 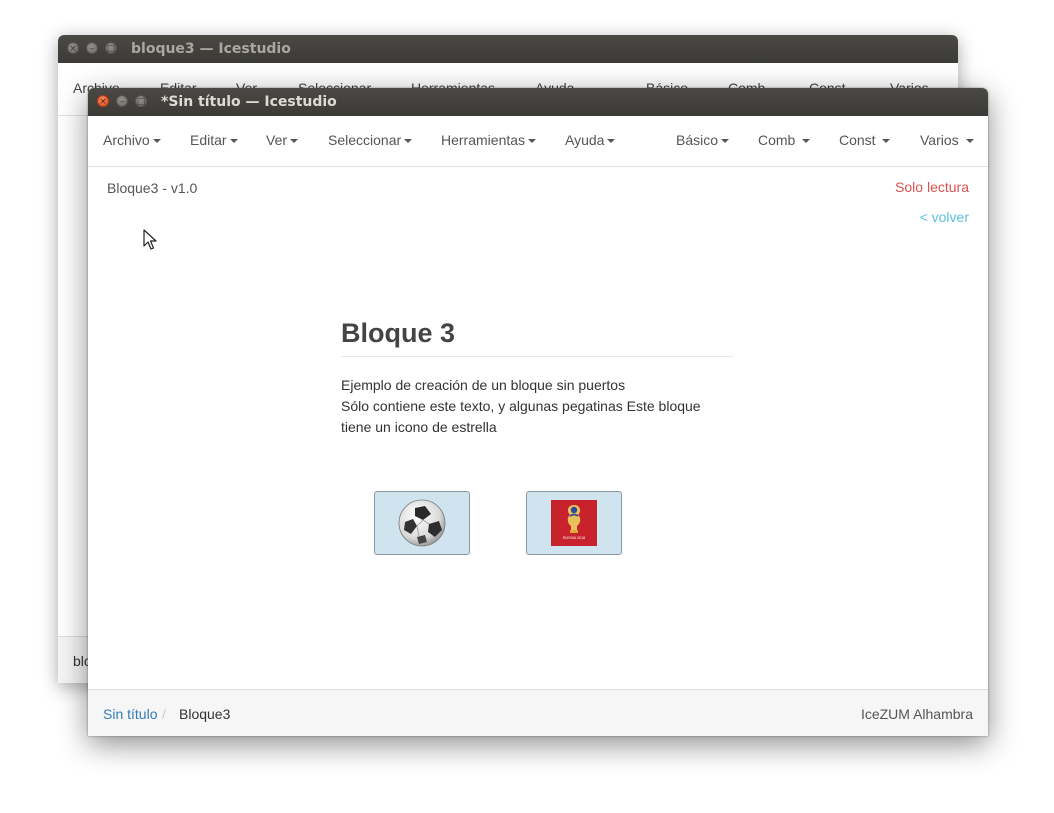 What do you see at coordinates (932, 187) in the screenshot?
I see `readonly-label: Solo lectura` at bounding box center [932, 187].